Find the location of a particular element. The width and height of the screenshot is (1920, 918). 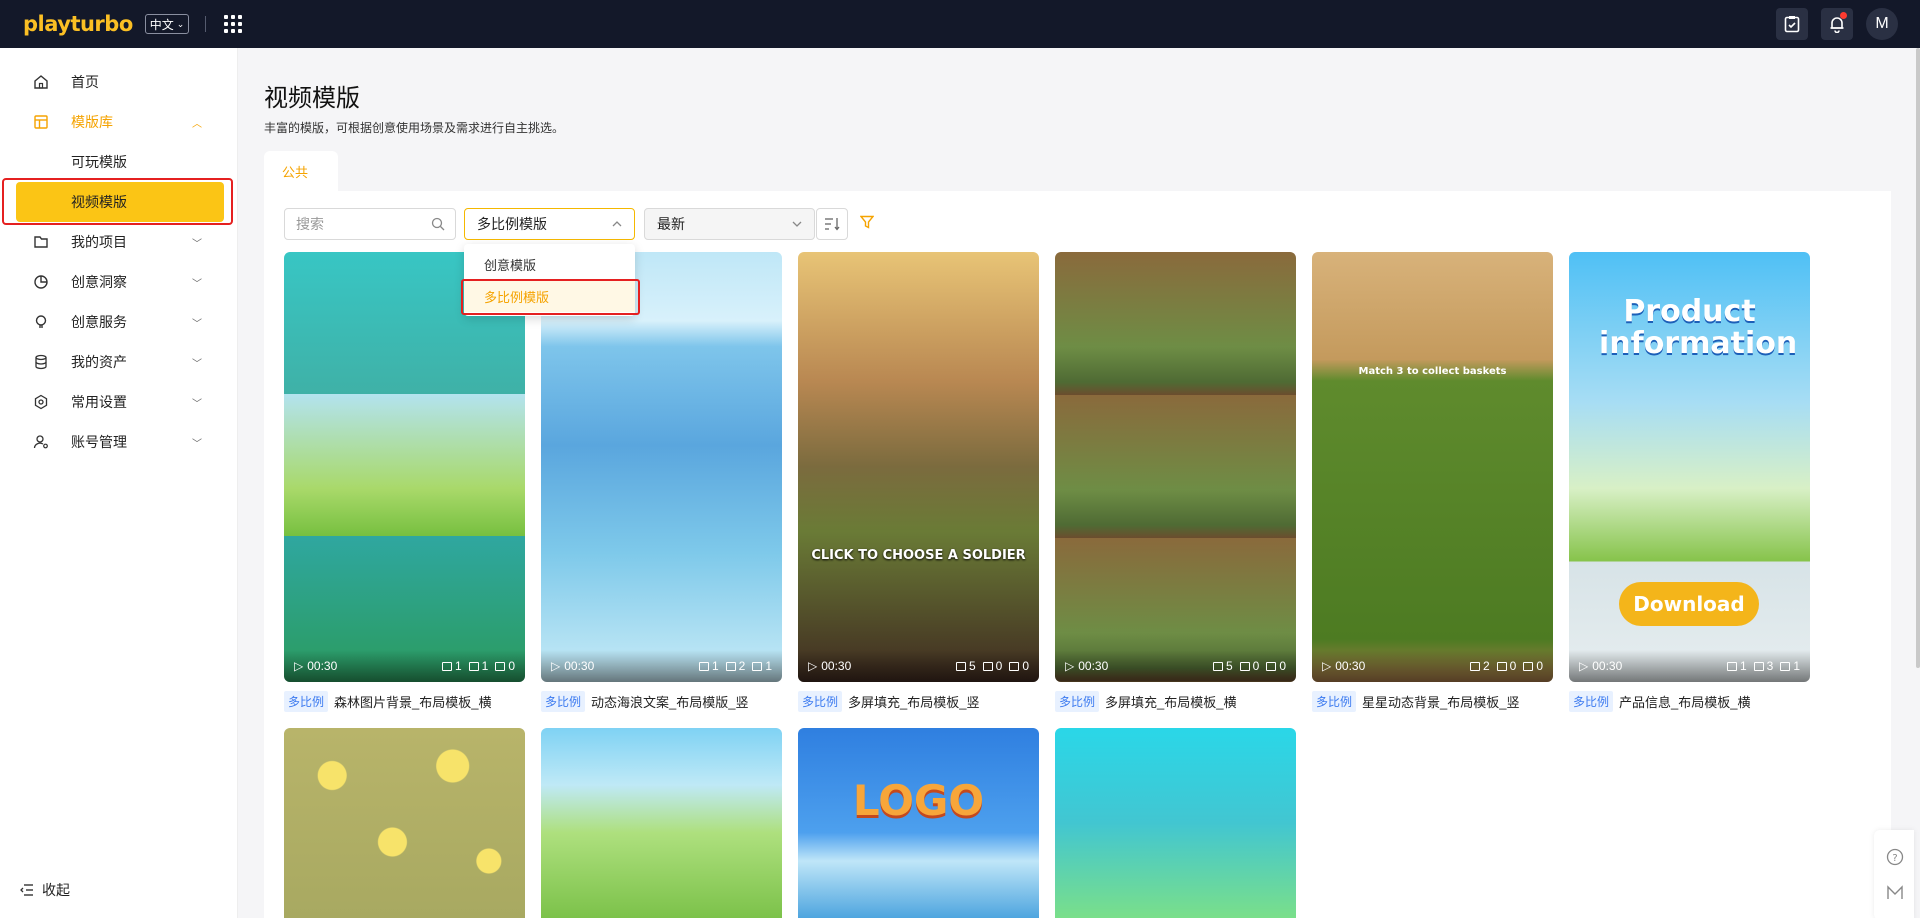

page-title: 视频模版 is located at coordinates (312, 98).